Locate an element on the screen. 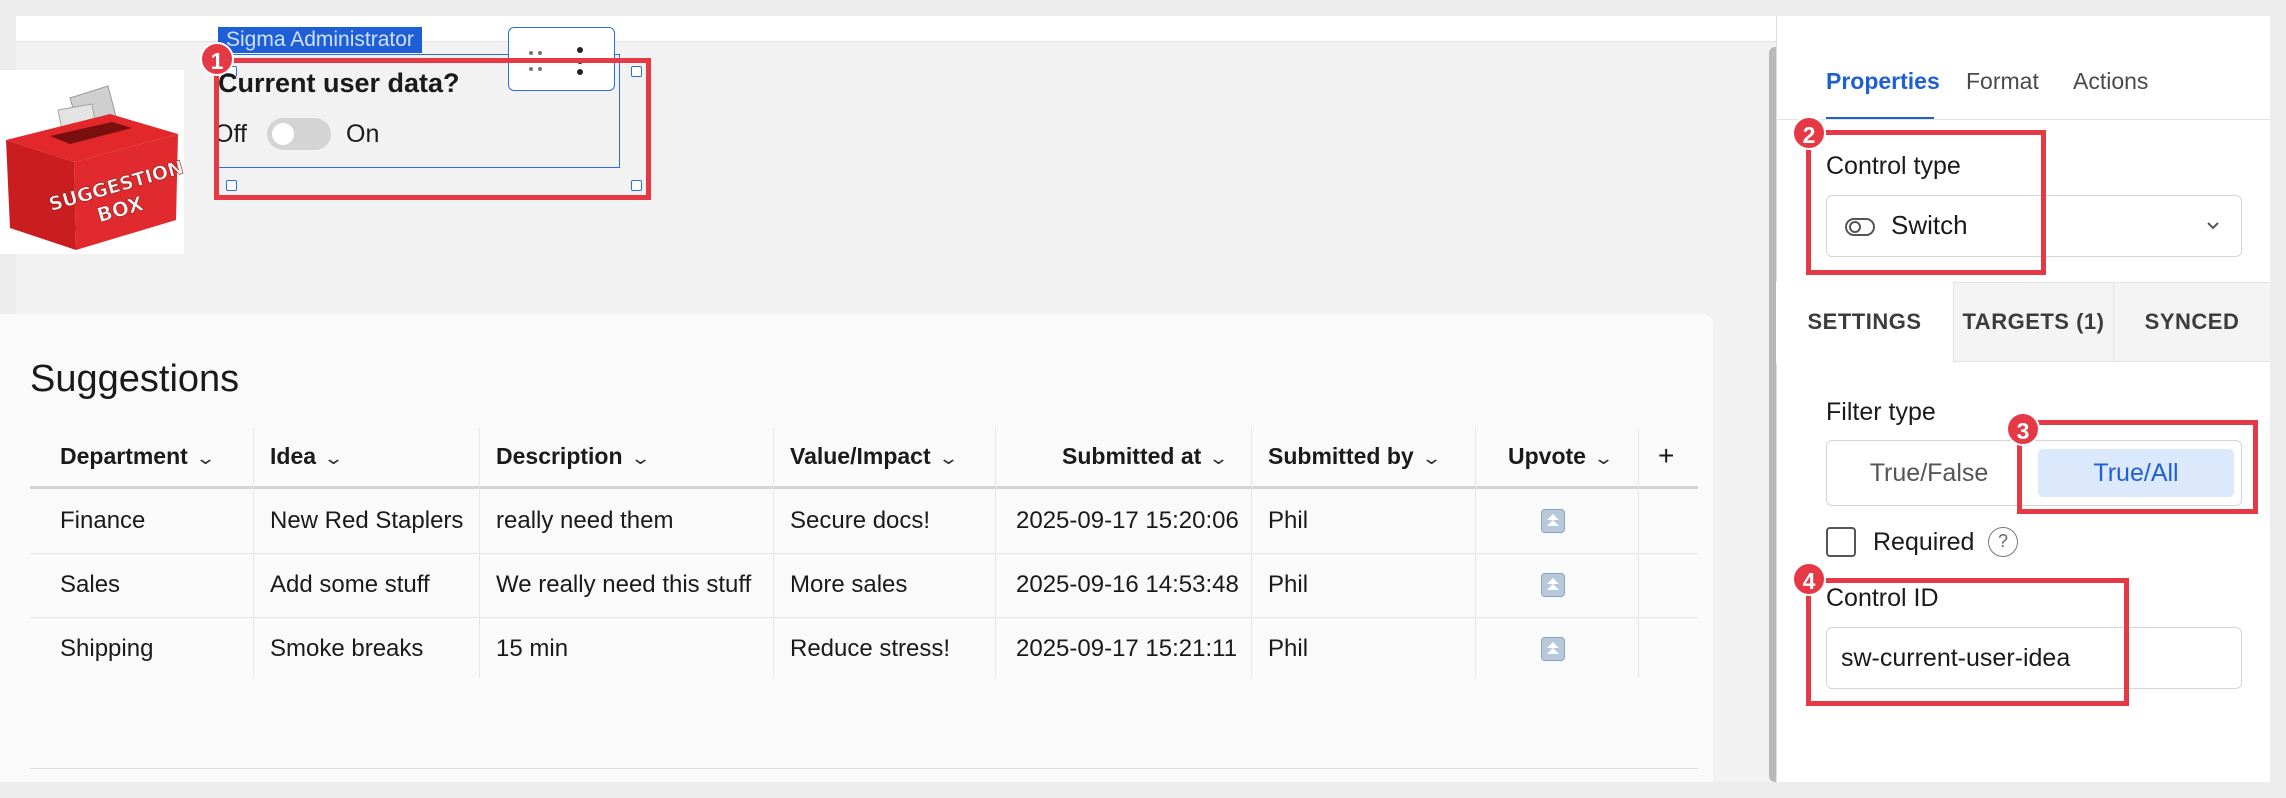 The width and height of the screenshot is (2286, 798). required-label: Required is located at coordinates (1924, 542).